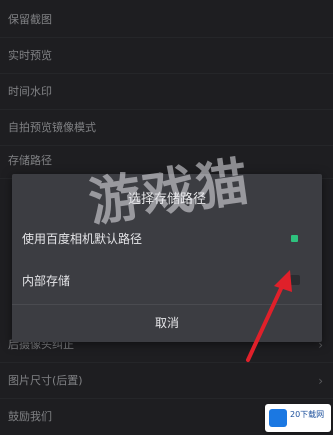 This screenshot has width=333, height=435. Describe the element at coordinates (278, 418) in the screenshot. I see `logo-icon` at that location.